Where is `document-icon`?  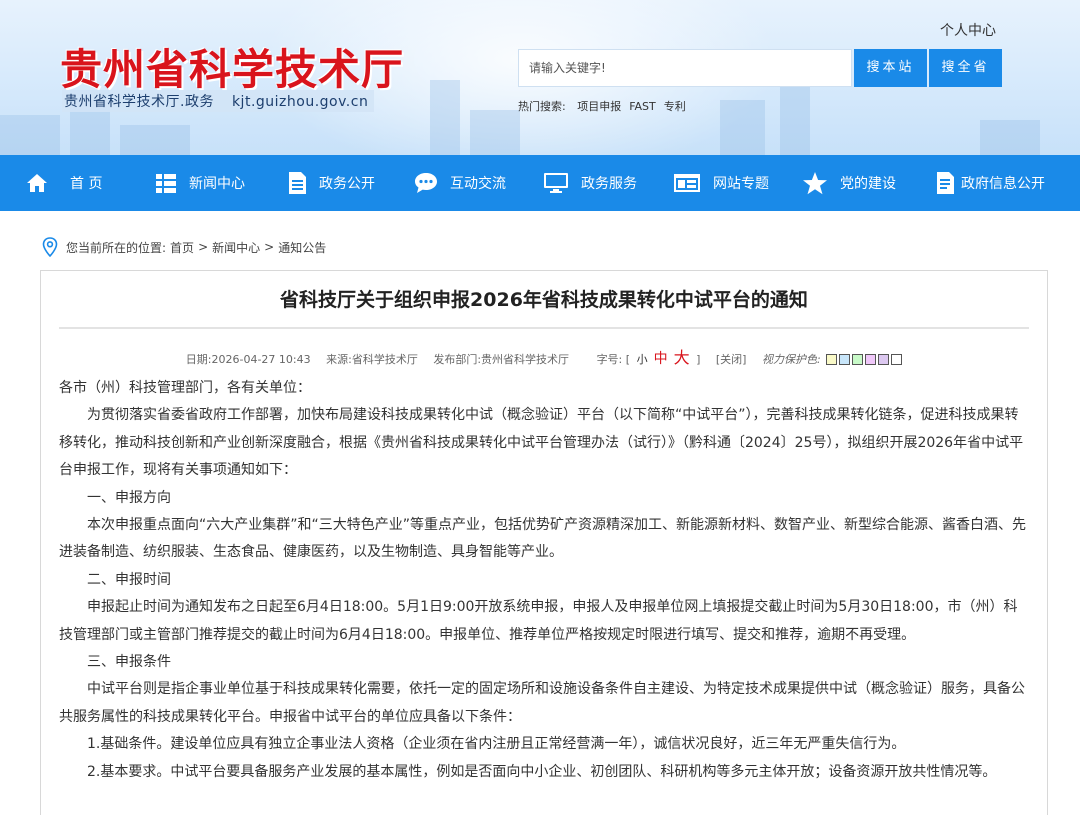
document-icon is located at coordinates (297, 183).